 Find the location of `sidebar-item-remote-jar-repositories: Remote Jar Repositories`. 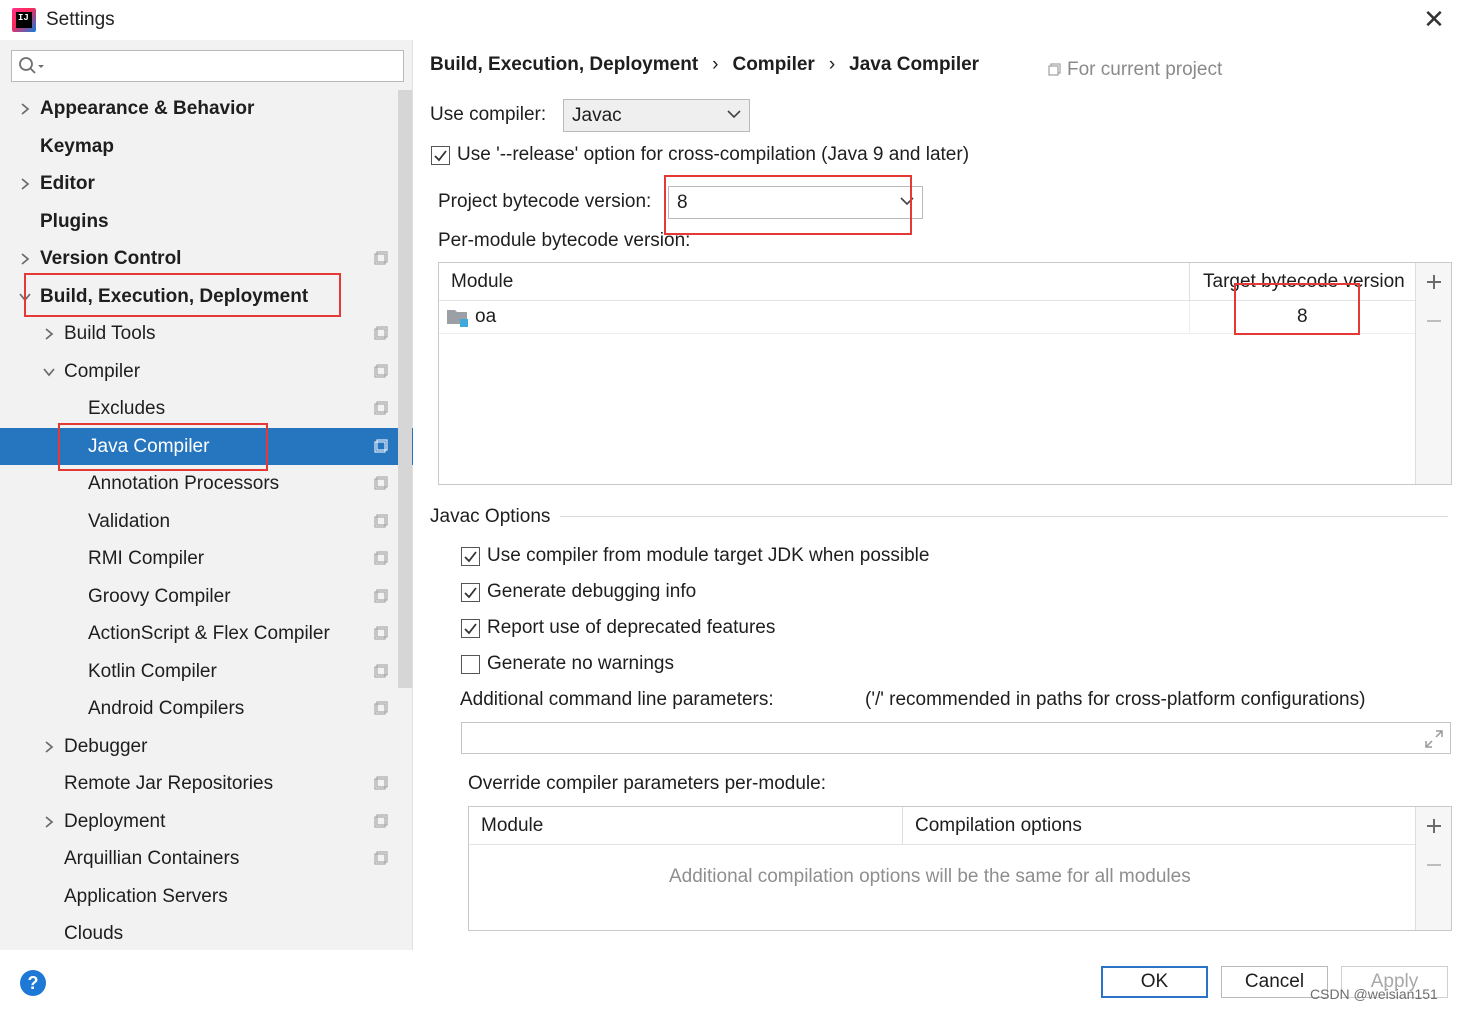

sidebar-item-remote-jar-repositories: Remote Jar Repositories is located at coordinates (206, 783).